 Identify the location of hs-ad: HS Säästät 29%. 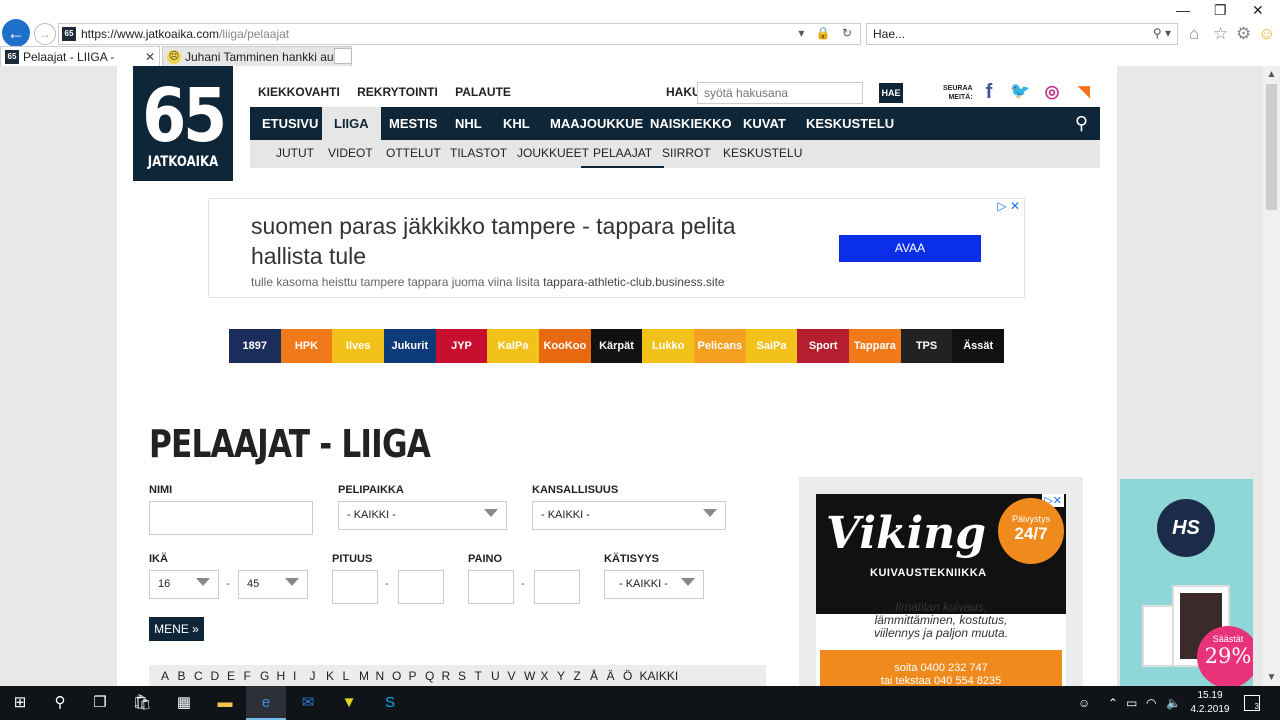
(1186, 582).